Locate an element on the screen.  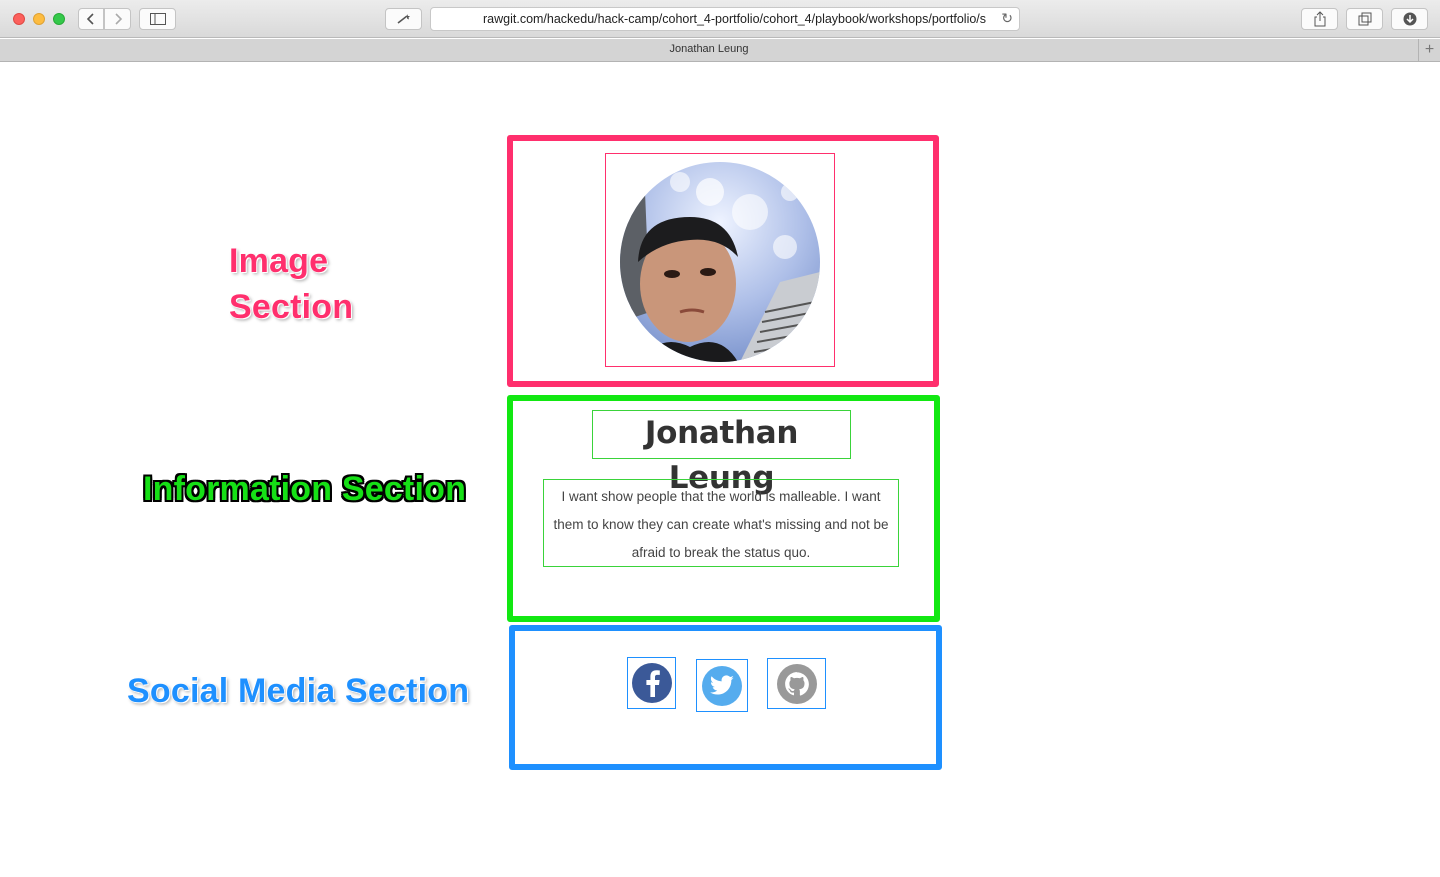
downloads-button is located at coordinates (1409, 19).